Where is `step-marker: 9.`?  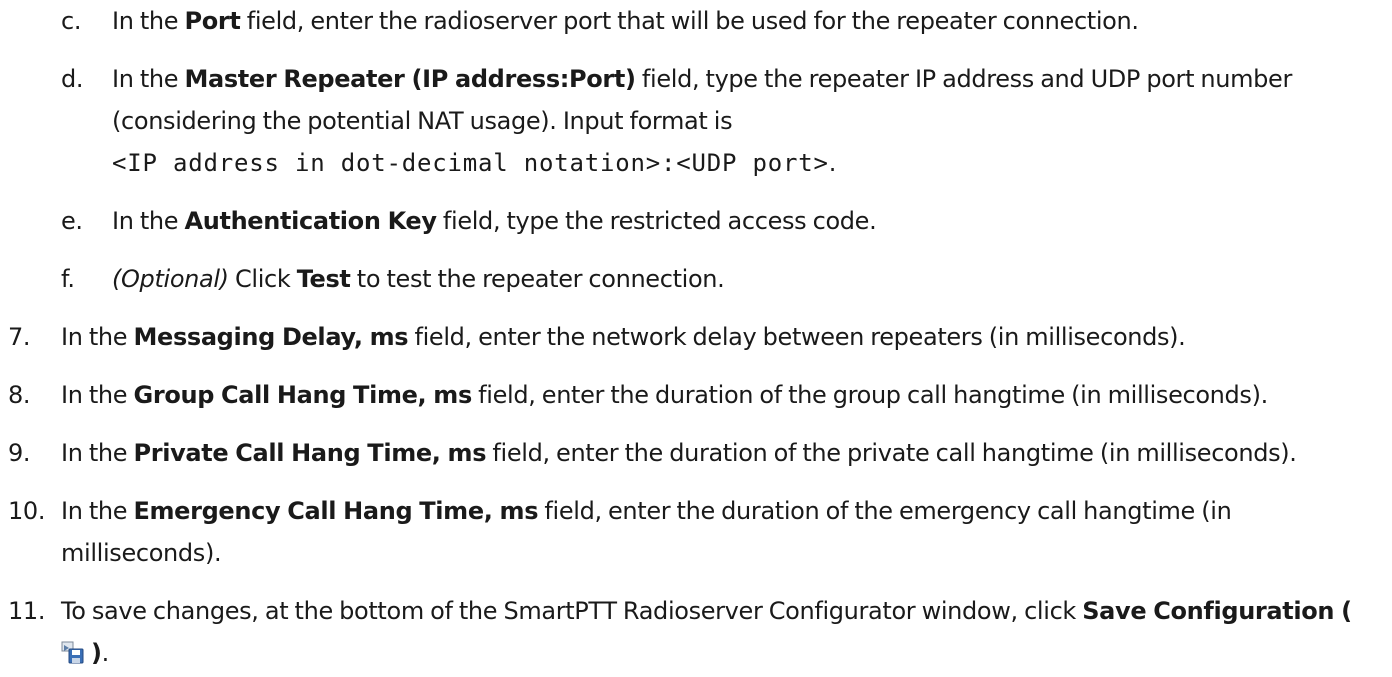
step-marker: 9. is located at coordinates (19, 453).